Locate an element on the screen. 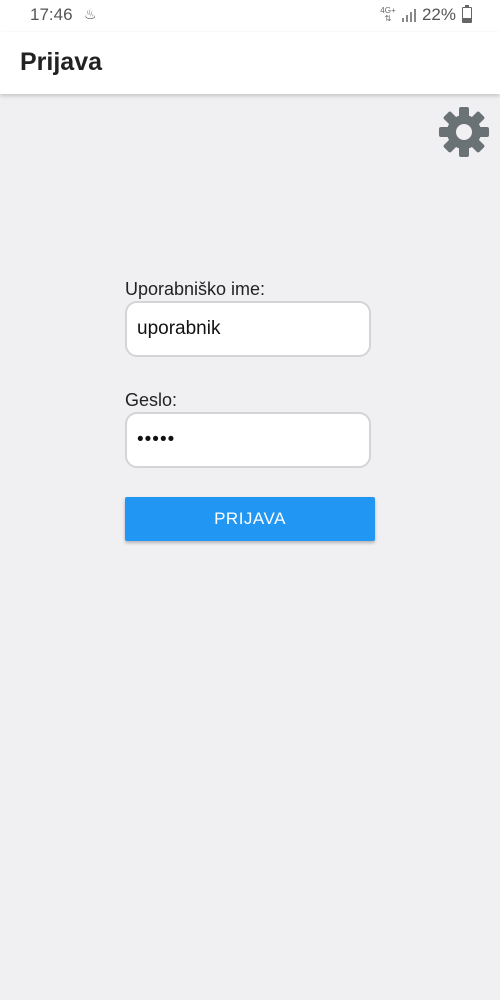 The height and width of the screenshot is (1000, 500). status-indicators: 4G+ ⇅ 22% is located at coordinates (426, 15).